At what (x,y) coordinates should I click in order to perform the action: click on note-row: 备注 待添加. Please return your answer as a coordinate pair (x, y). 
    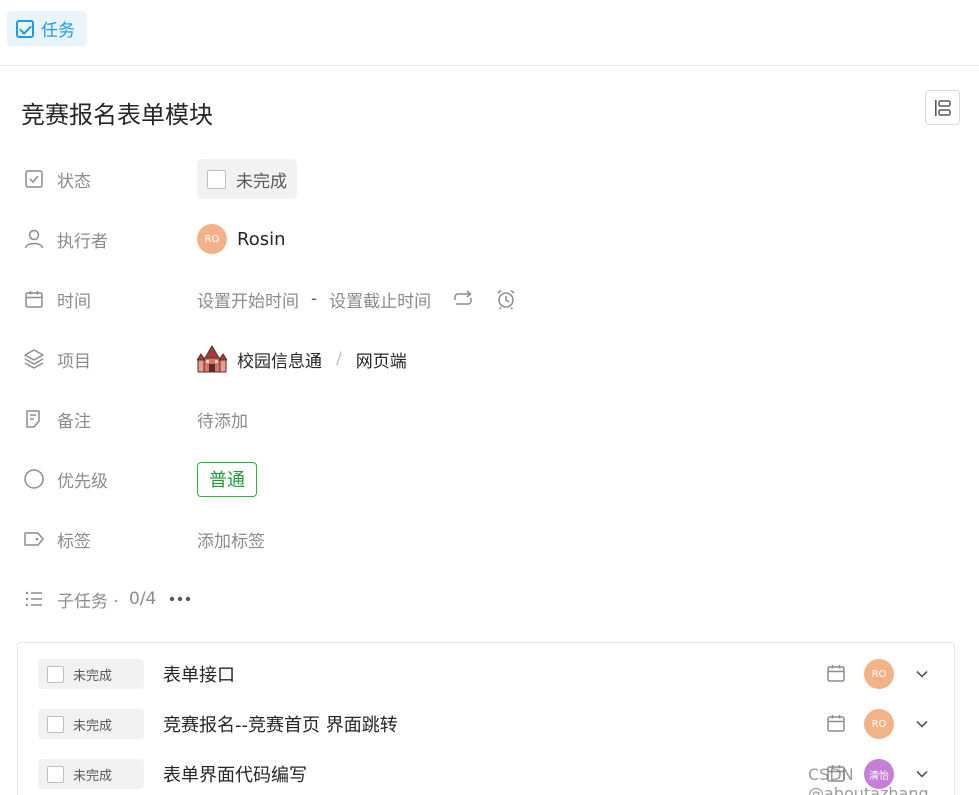
    Looking at the image, I should click on (489, 419).